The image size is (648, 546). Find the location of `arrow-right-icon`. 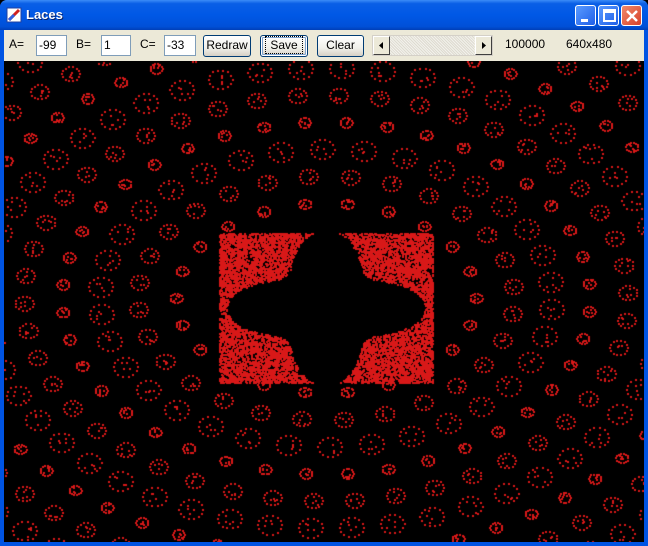

arrow-right-icon is located at coordinates (484, 45).